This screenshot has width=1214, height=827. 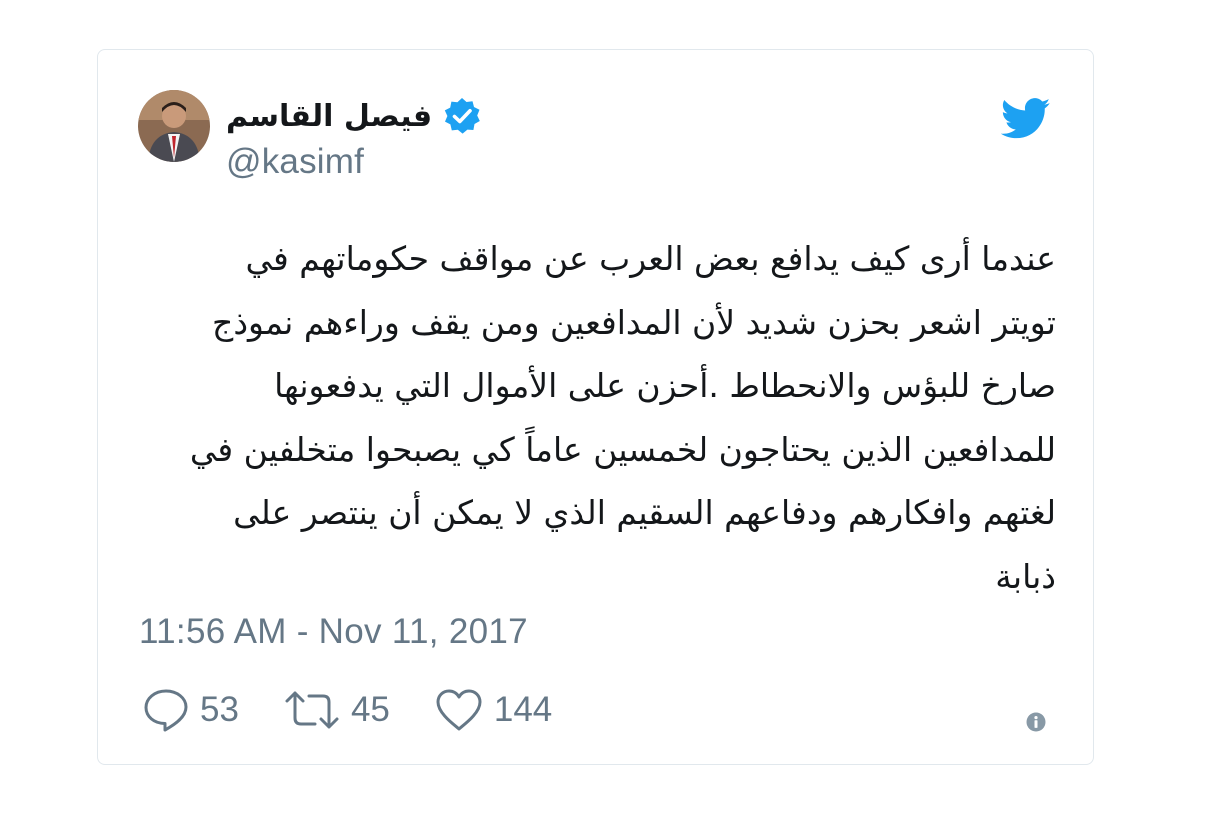 I want to click on tweet-timestamp: 11:56 AM - Nov 11, 2017, so click(x=333, y=632).